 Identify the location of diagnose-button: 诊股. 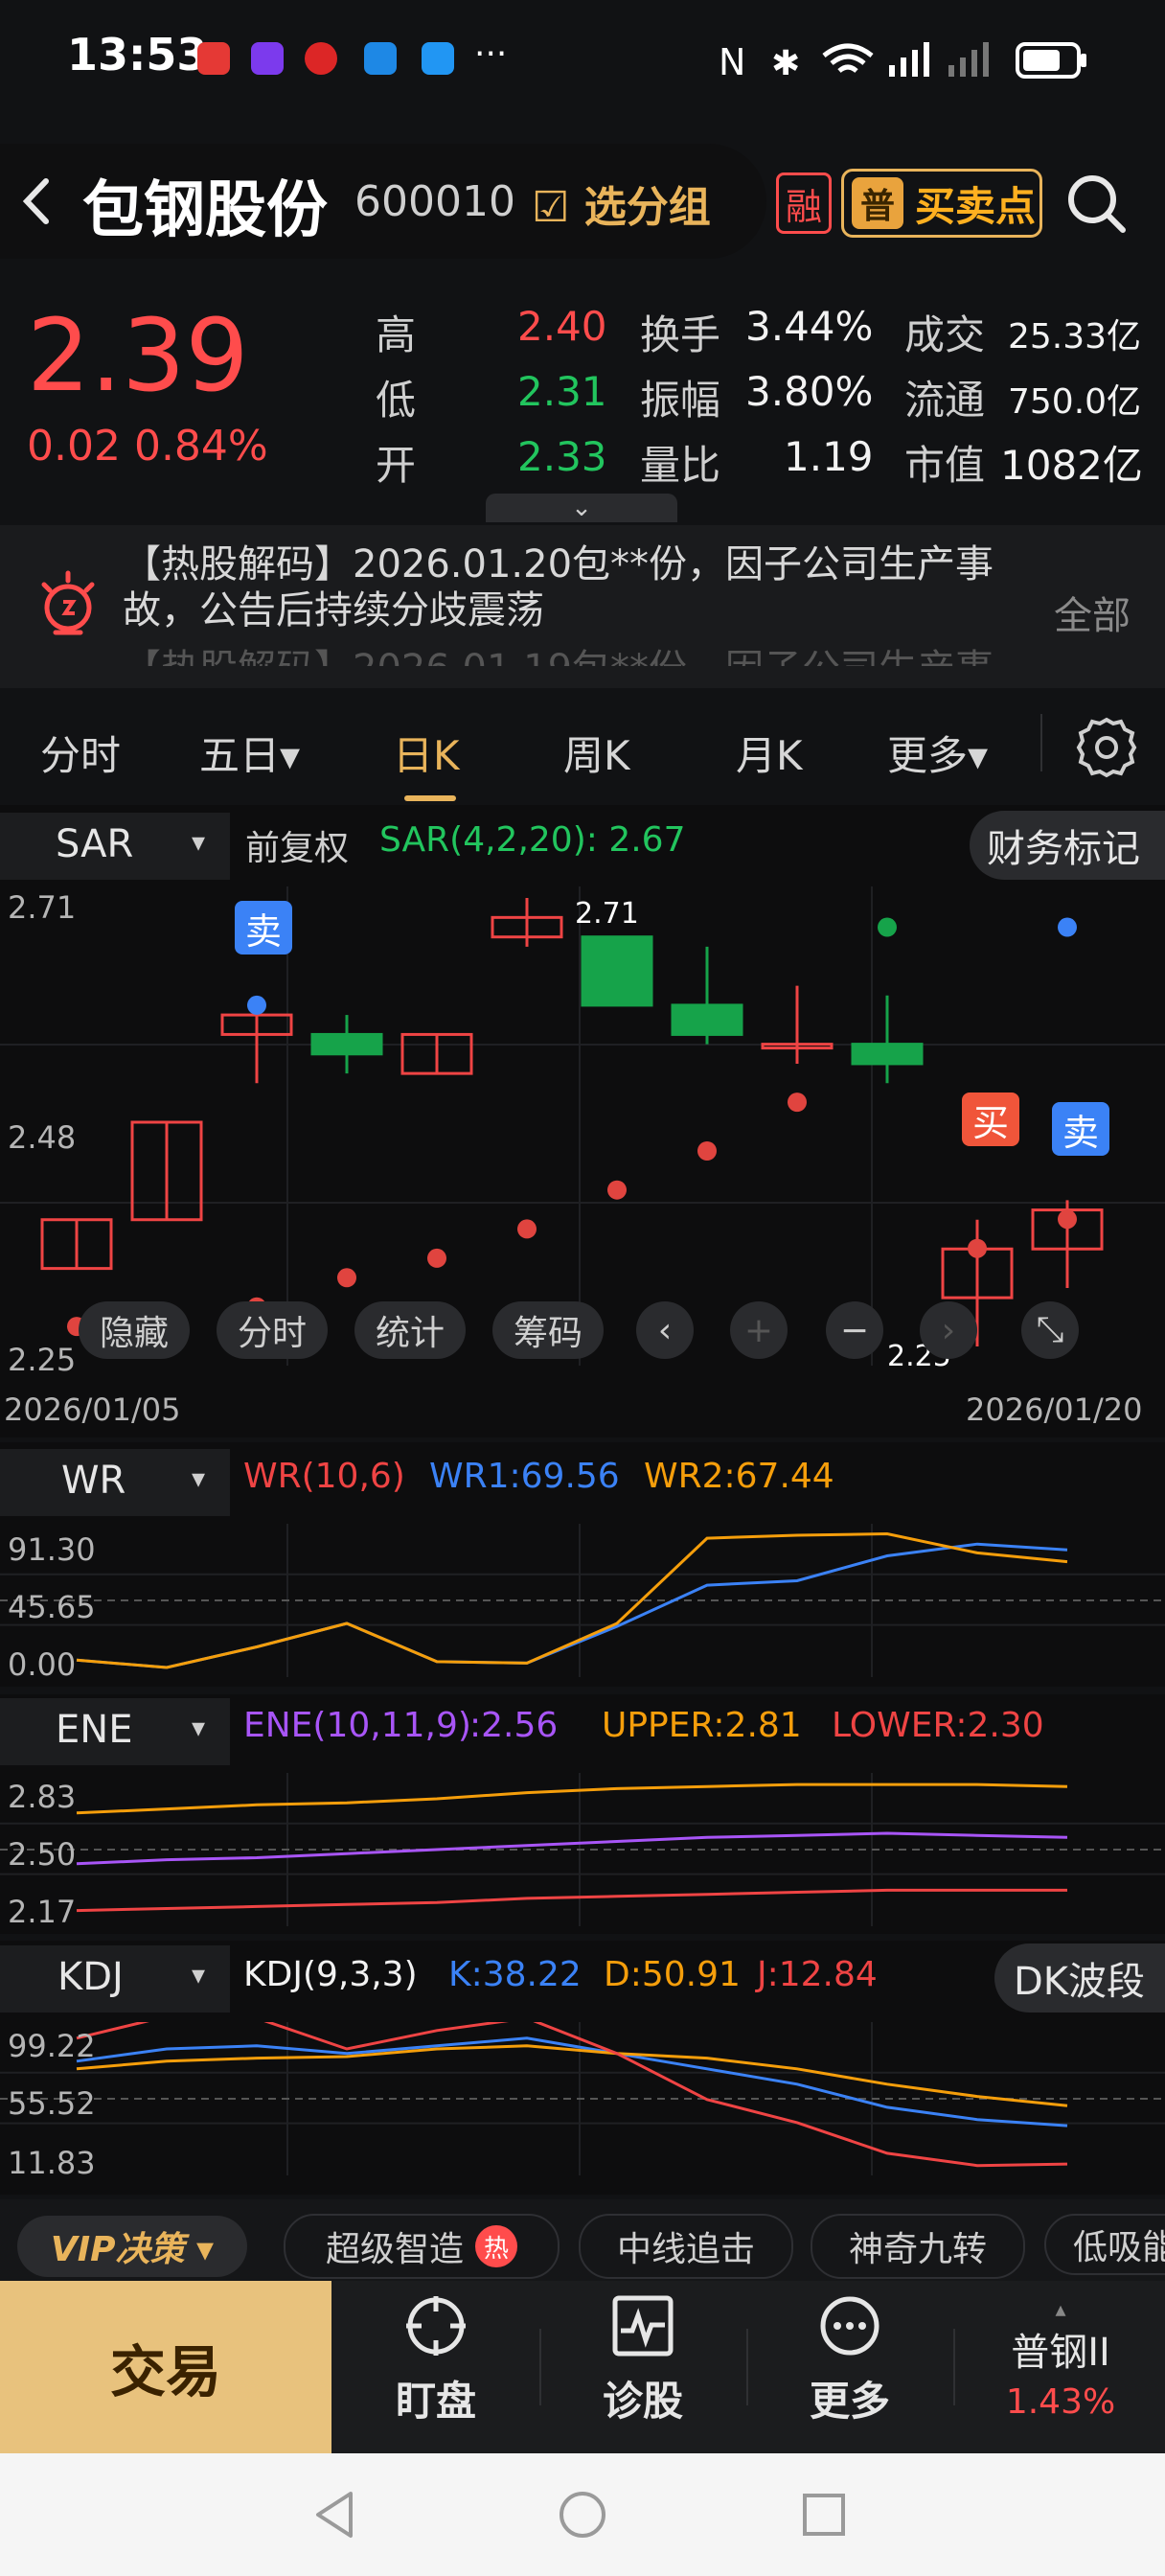
(643, 2369).